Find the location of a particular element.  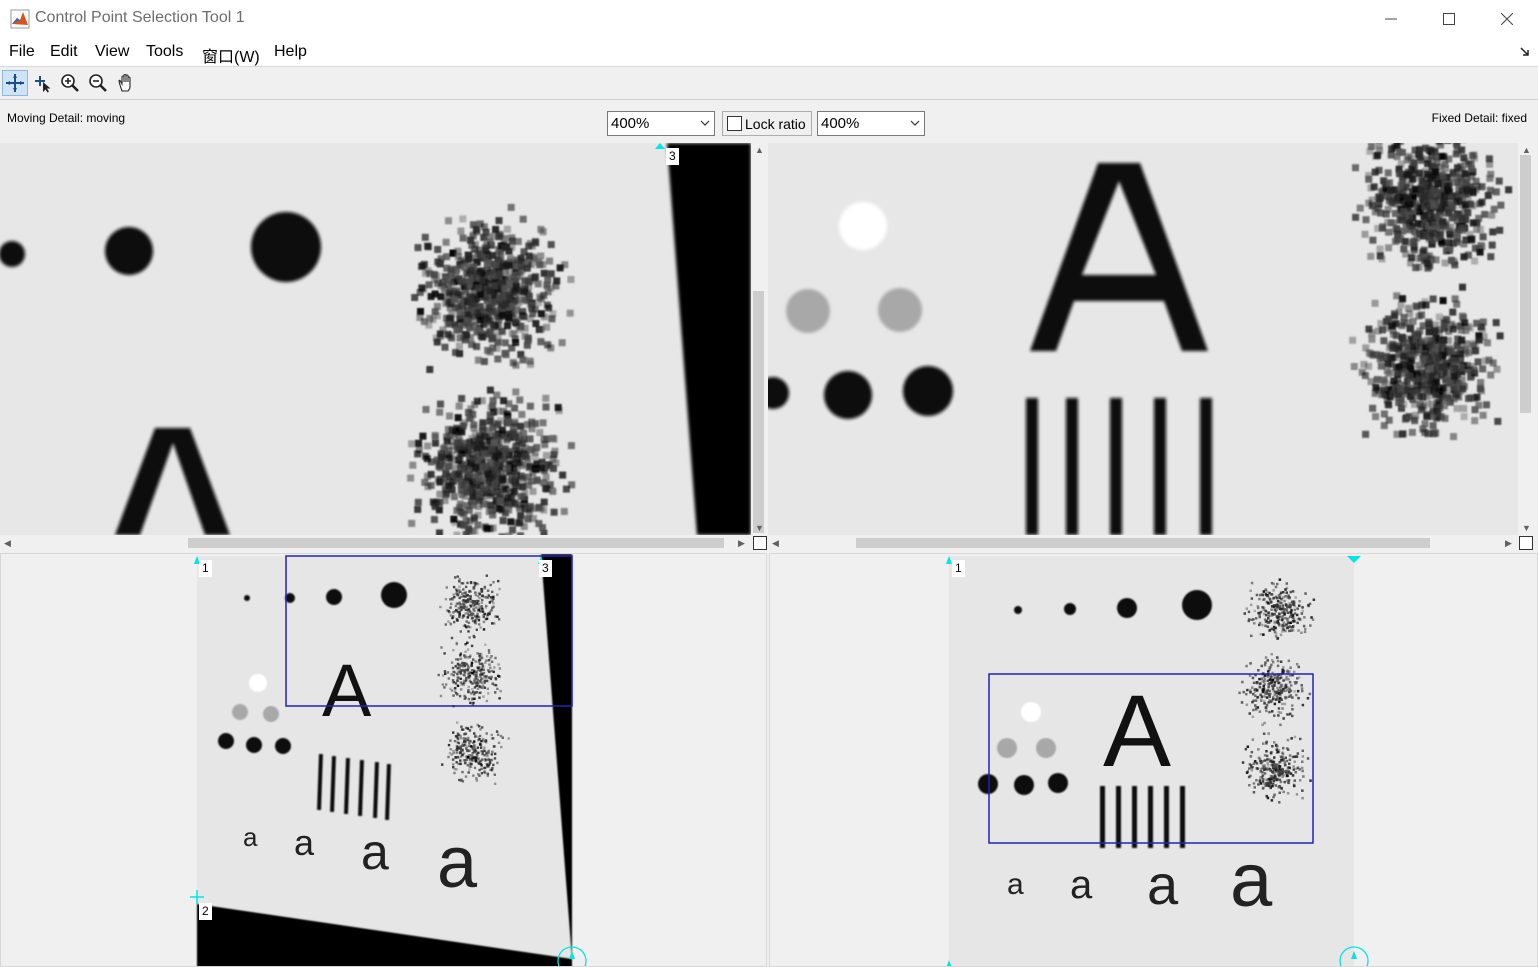

matlab-app-icon is located at coordinates (20, 19).